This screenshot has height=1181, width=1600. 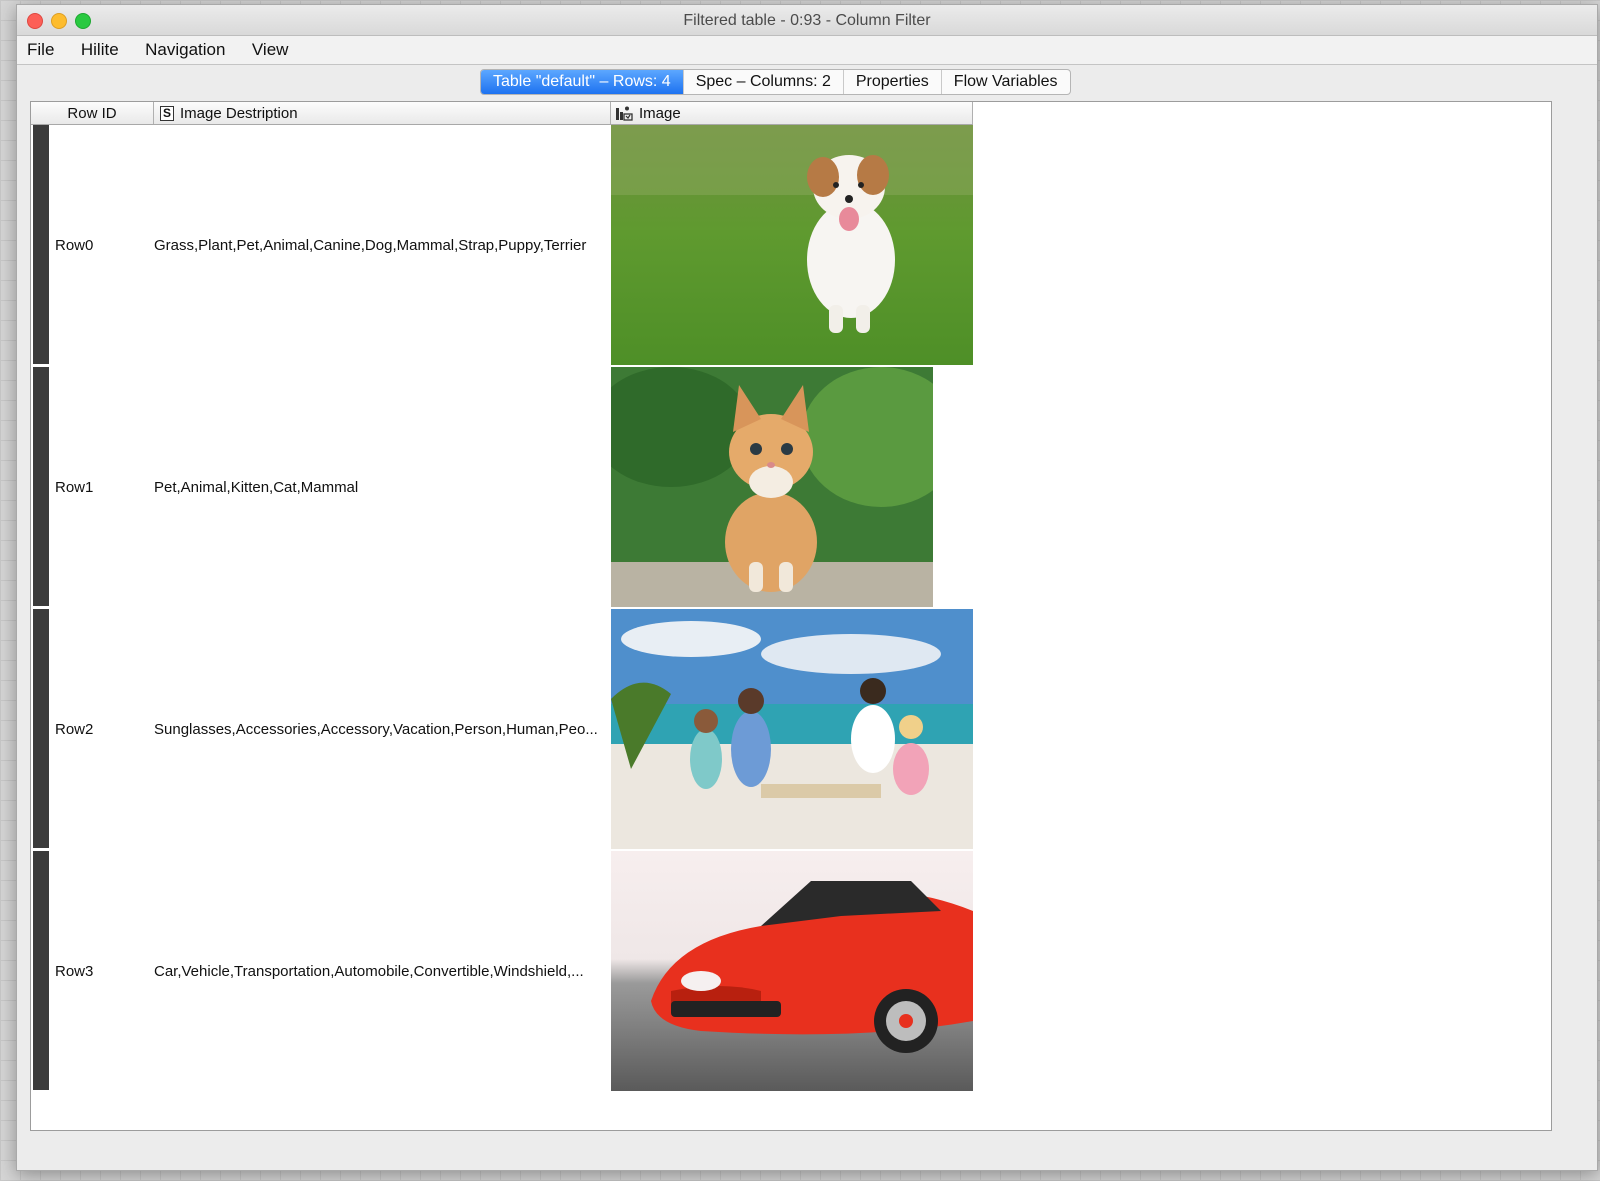 What do you see at coordinates (74, 971) in the screenshot?
I see `row-id-cell: Row3` at bounding box center [74, 971].